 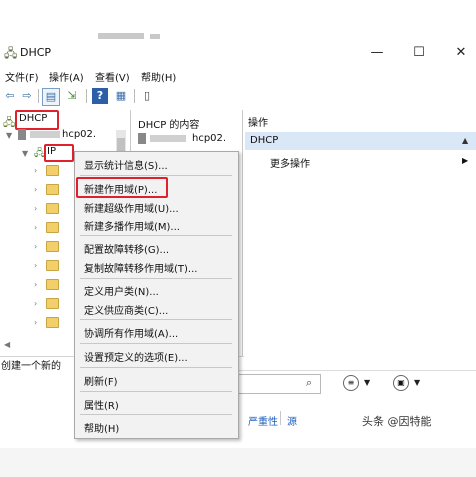 I want to click on column-divider, so click(x=280, y=418).